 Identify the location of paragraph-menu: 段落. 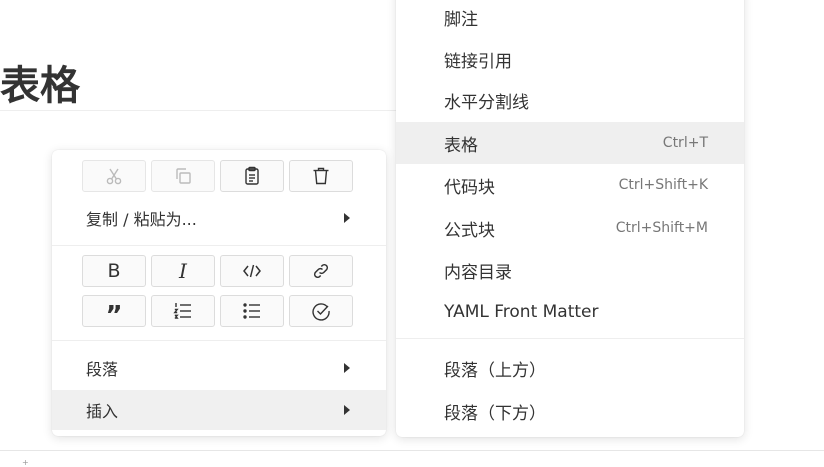
(219, 368).